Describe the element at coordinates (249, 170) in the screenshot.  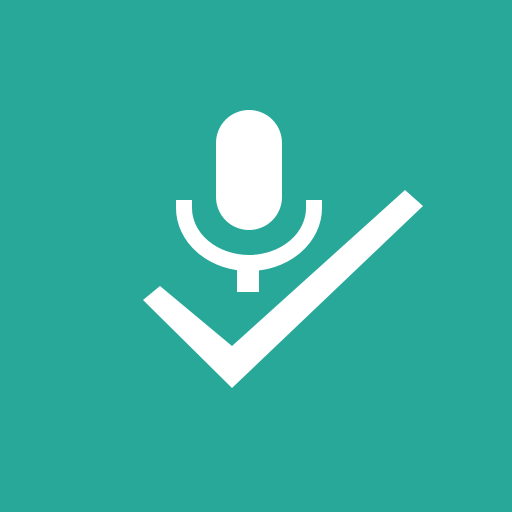
I see `microphone-capsule` at that location.